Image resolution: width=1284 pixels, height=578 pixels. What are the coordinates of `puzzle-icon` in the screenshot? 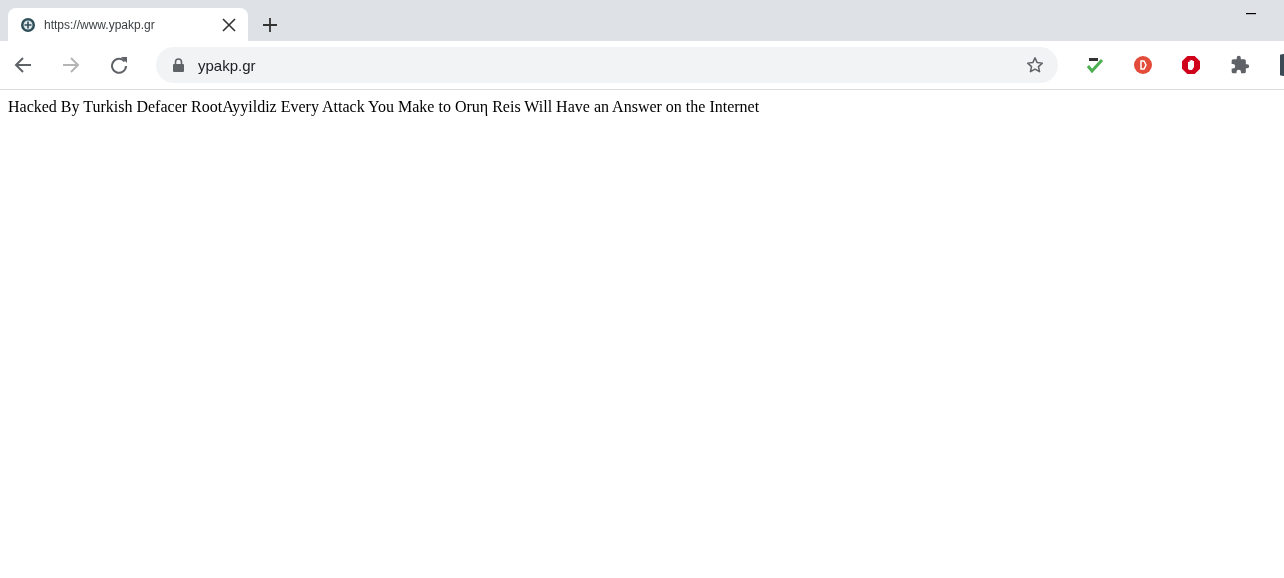 It's located at (1240, 65).